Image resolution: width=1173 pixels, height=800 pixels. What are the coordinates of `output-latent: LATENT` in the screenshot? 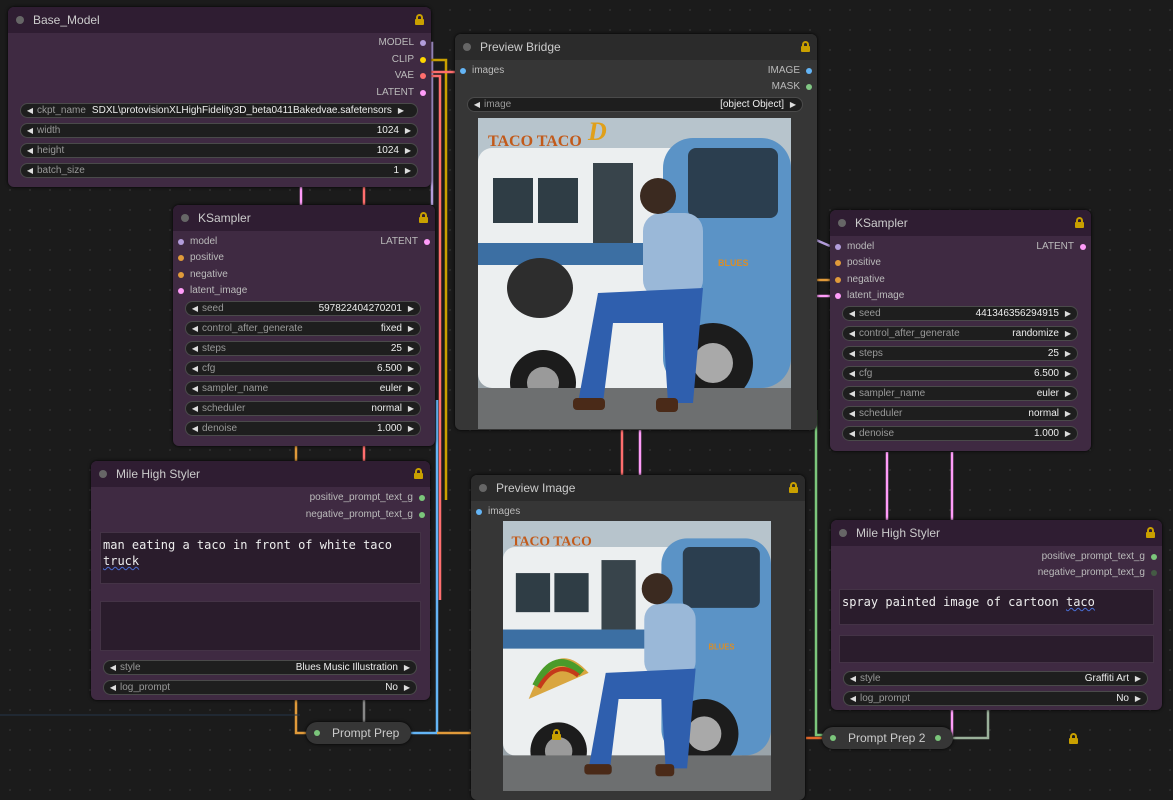 It's located at (1061, 247).